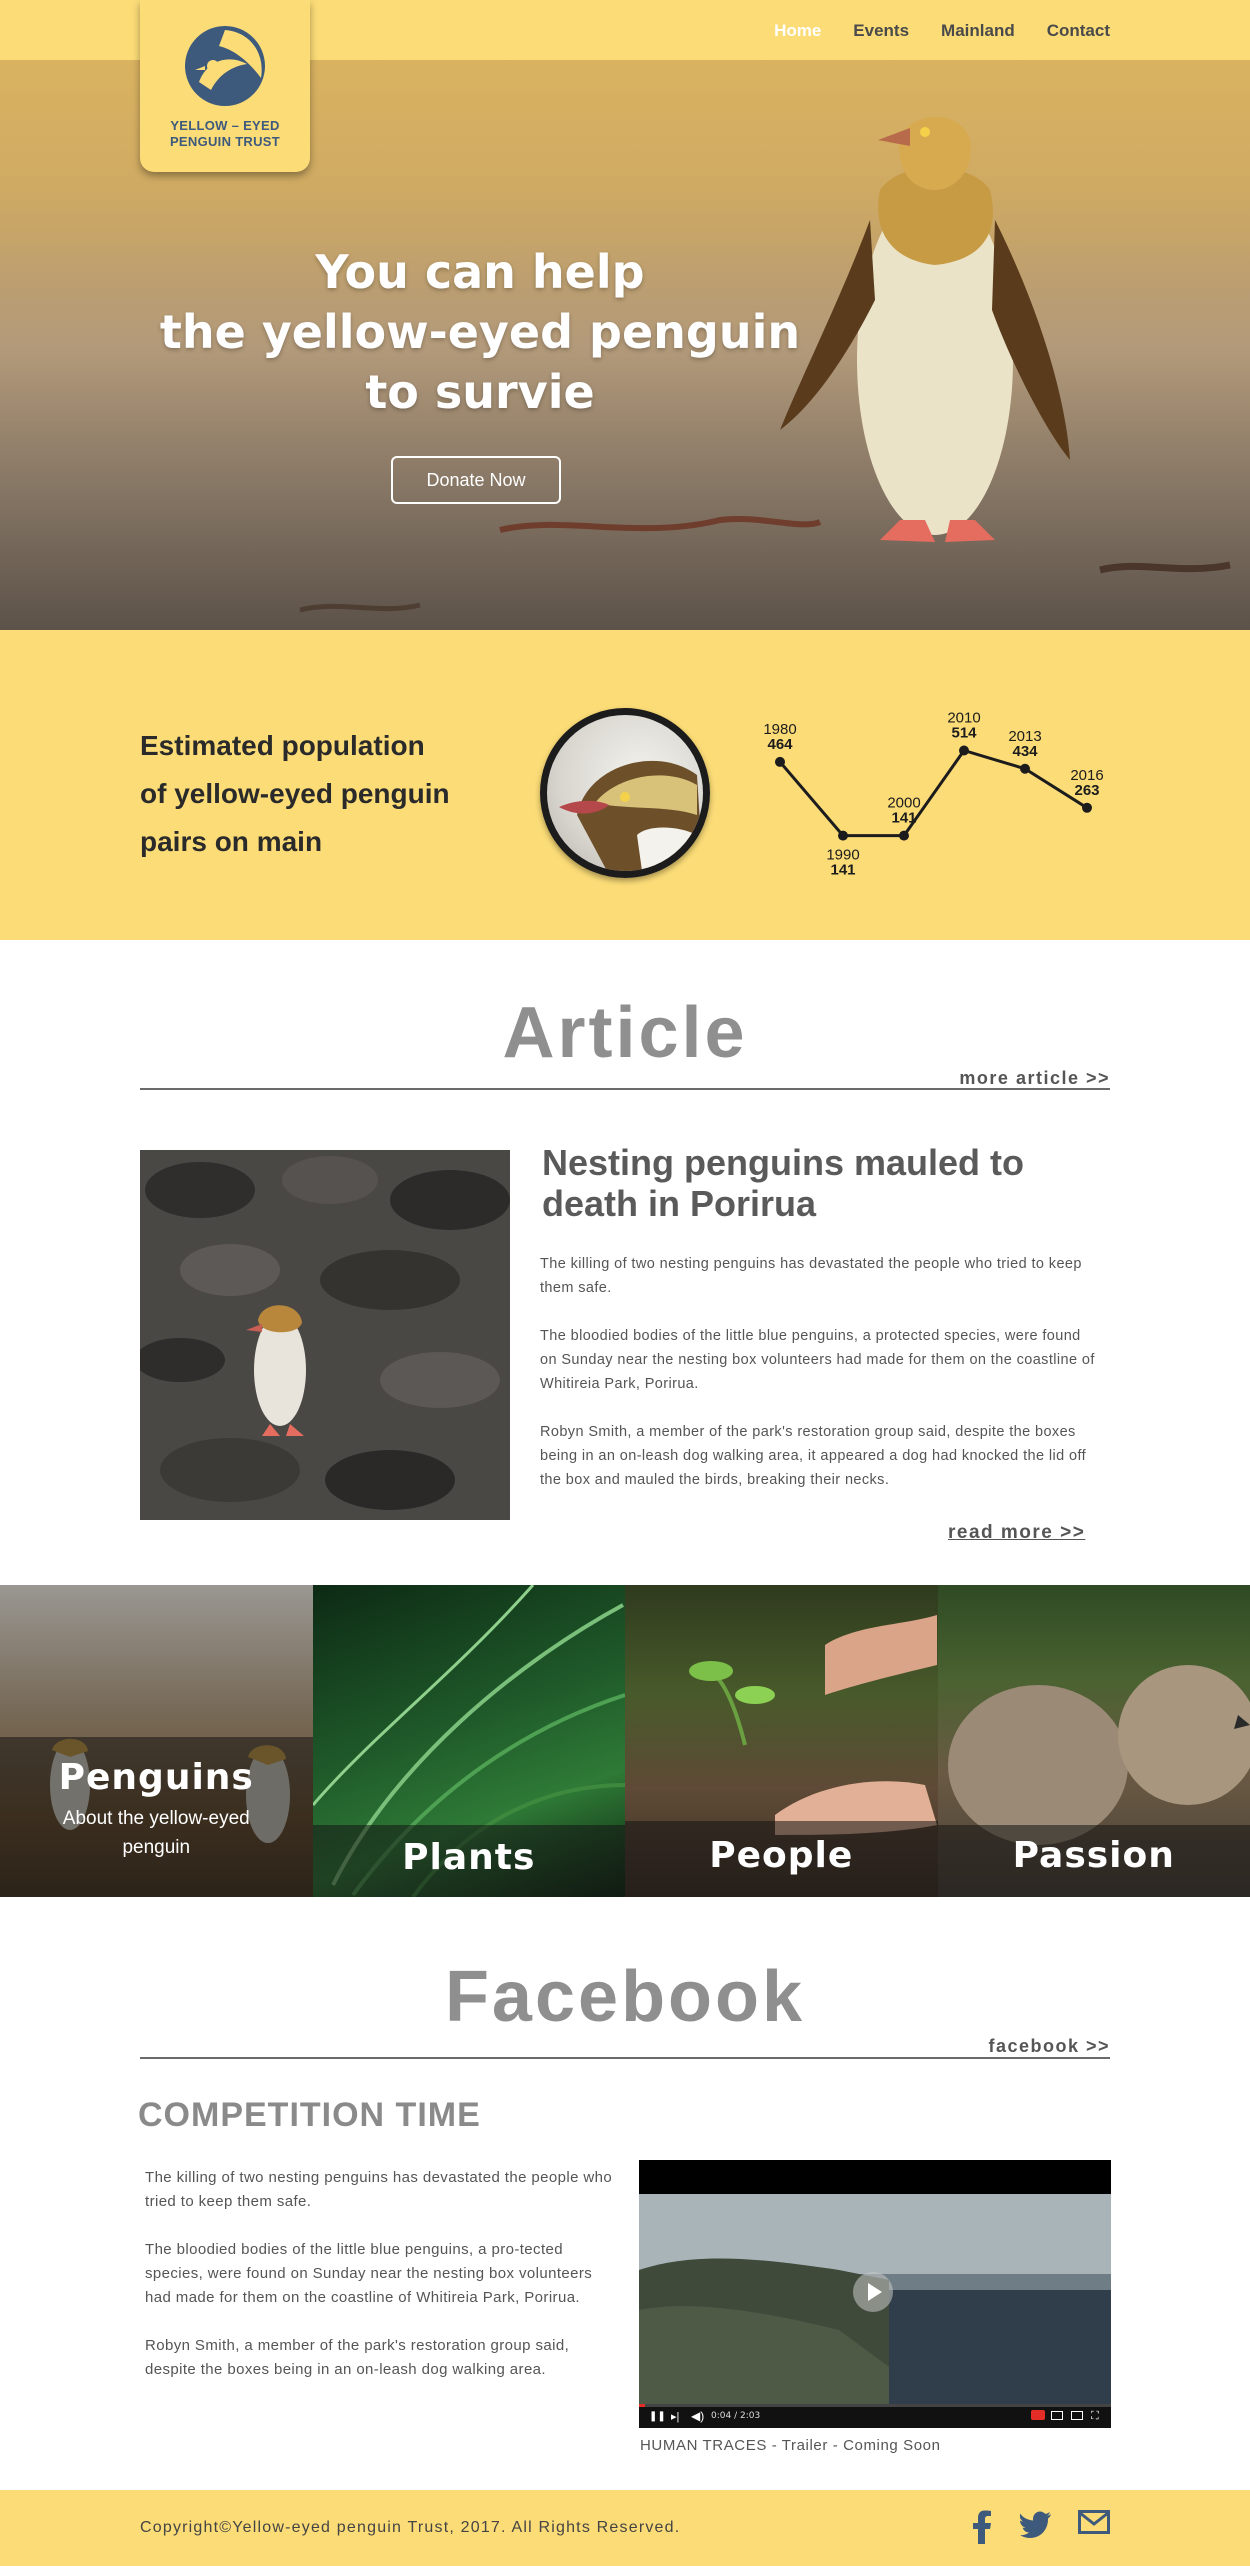 This screenshot has width=1250, height=2566. I want to click on volume-icon: ◀), so click(697, 2416).